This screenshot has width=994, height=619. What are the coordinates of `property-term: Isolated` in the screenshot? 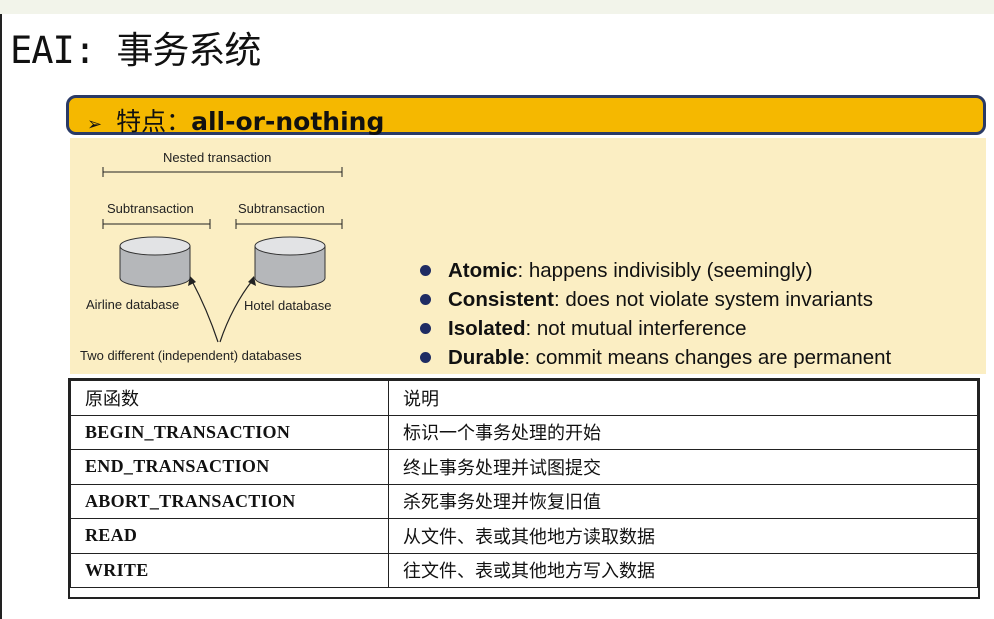 It's located at (487, 328).